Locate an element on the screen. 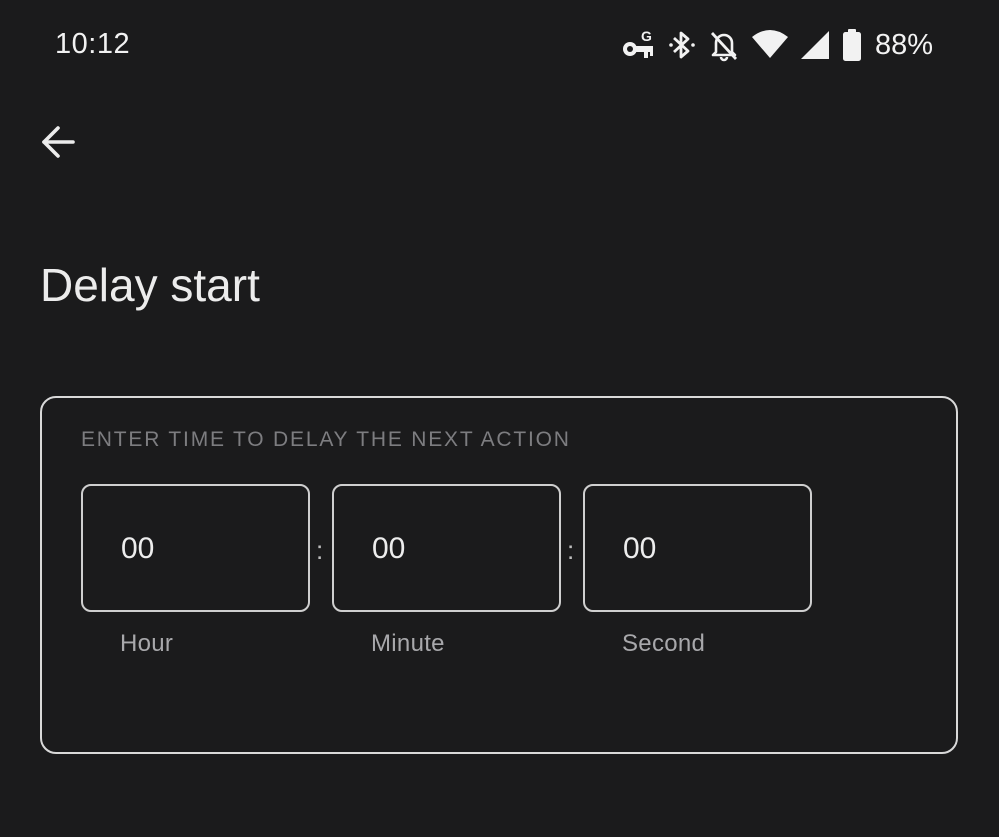  battery-icon is located at coordinates (852, 45).